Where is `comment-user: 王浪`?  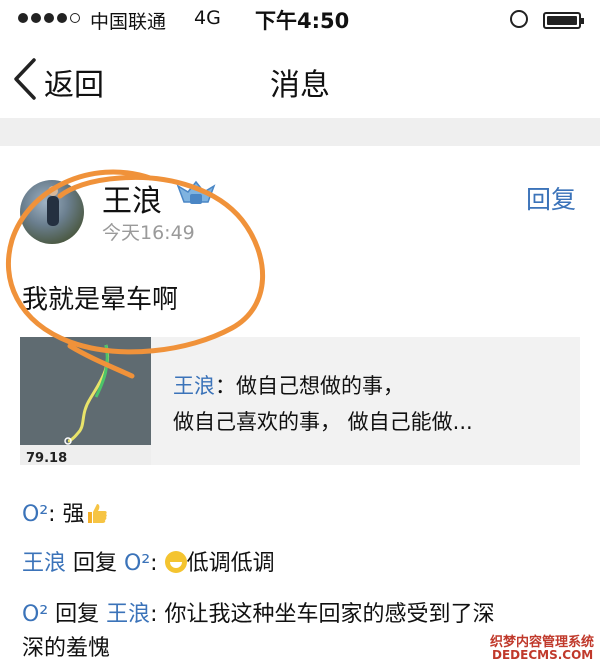 comment-user: 王浪 is located at coordinates (44, 563).